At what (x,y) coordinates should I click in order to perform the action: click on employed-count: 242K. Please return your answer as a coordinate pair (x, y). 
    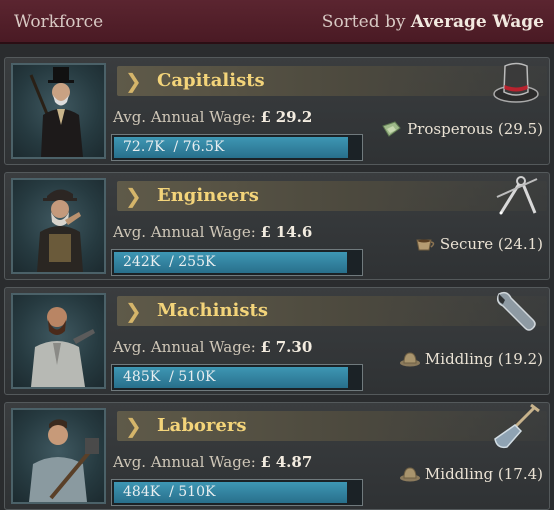
    Looking at the image, I should click on (142, 262).